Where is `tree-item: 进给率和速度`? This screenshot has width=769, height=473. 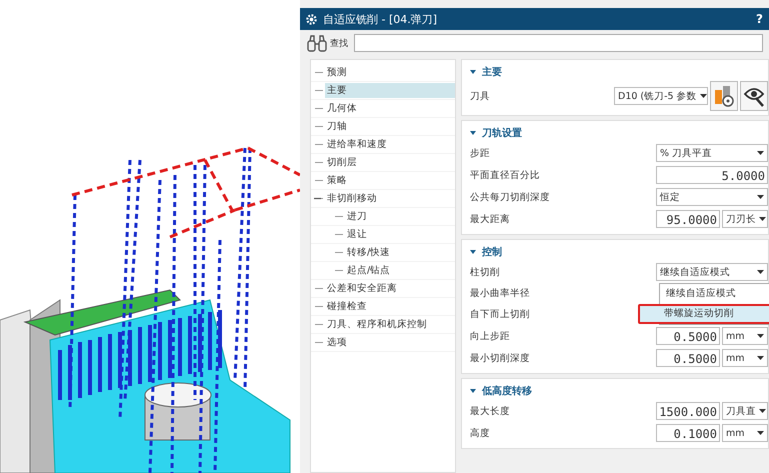
tree-item: 进给率和速度 is located at coordinates (390, 144).